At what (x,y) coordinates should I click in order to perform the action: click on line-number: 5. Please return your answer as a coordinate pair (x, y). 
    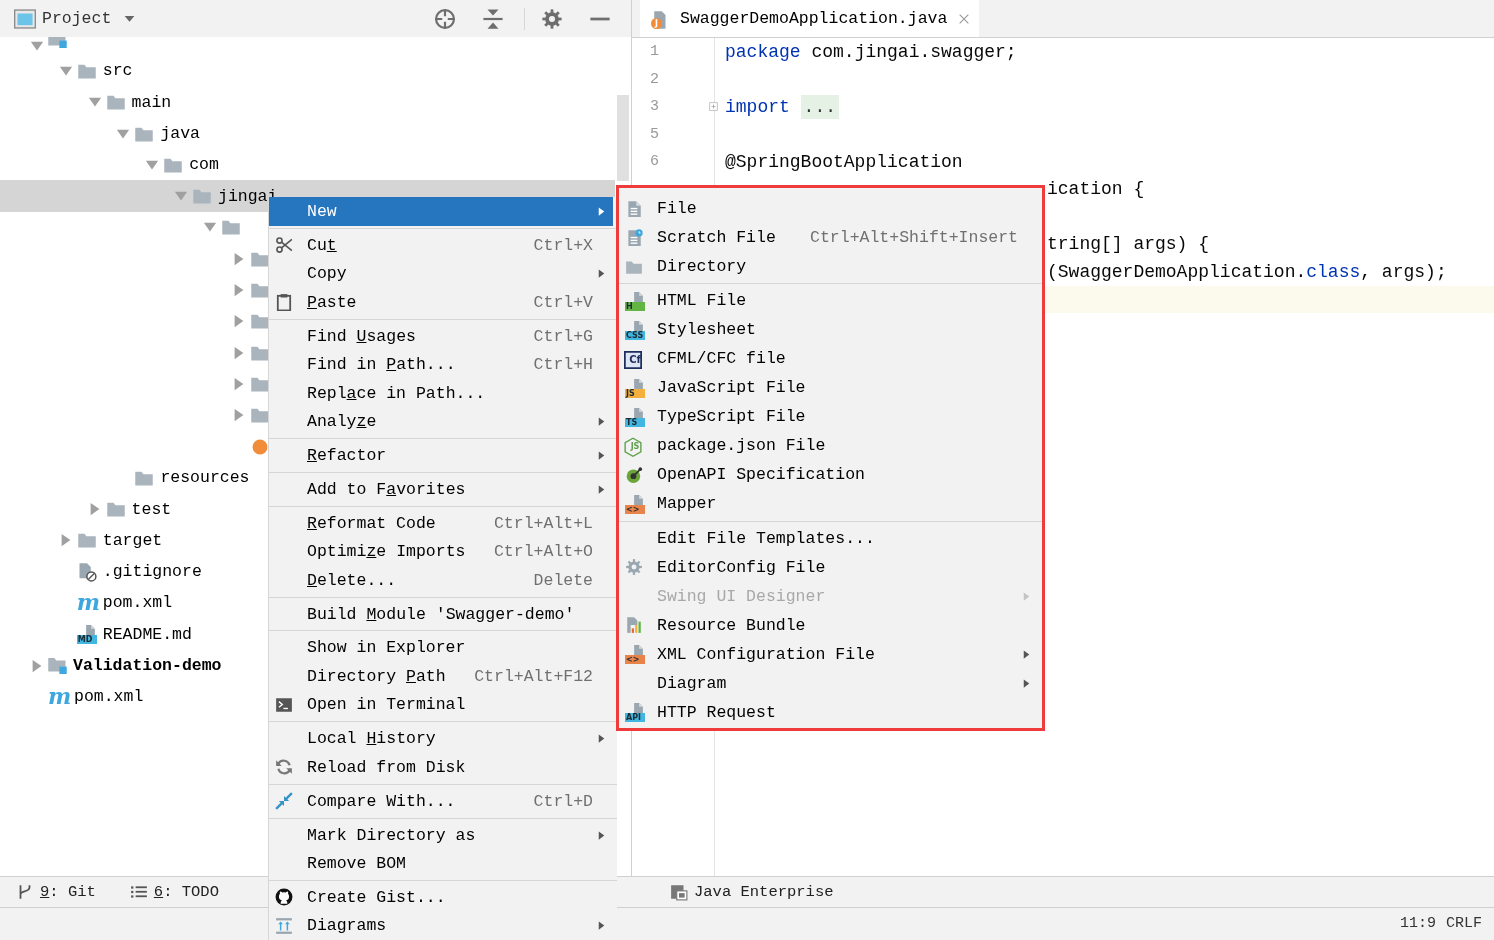
    Looking at the image, I should click on (654, 134).